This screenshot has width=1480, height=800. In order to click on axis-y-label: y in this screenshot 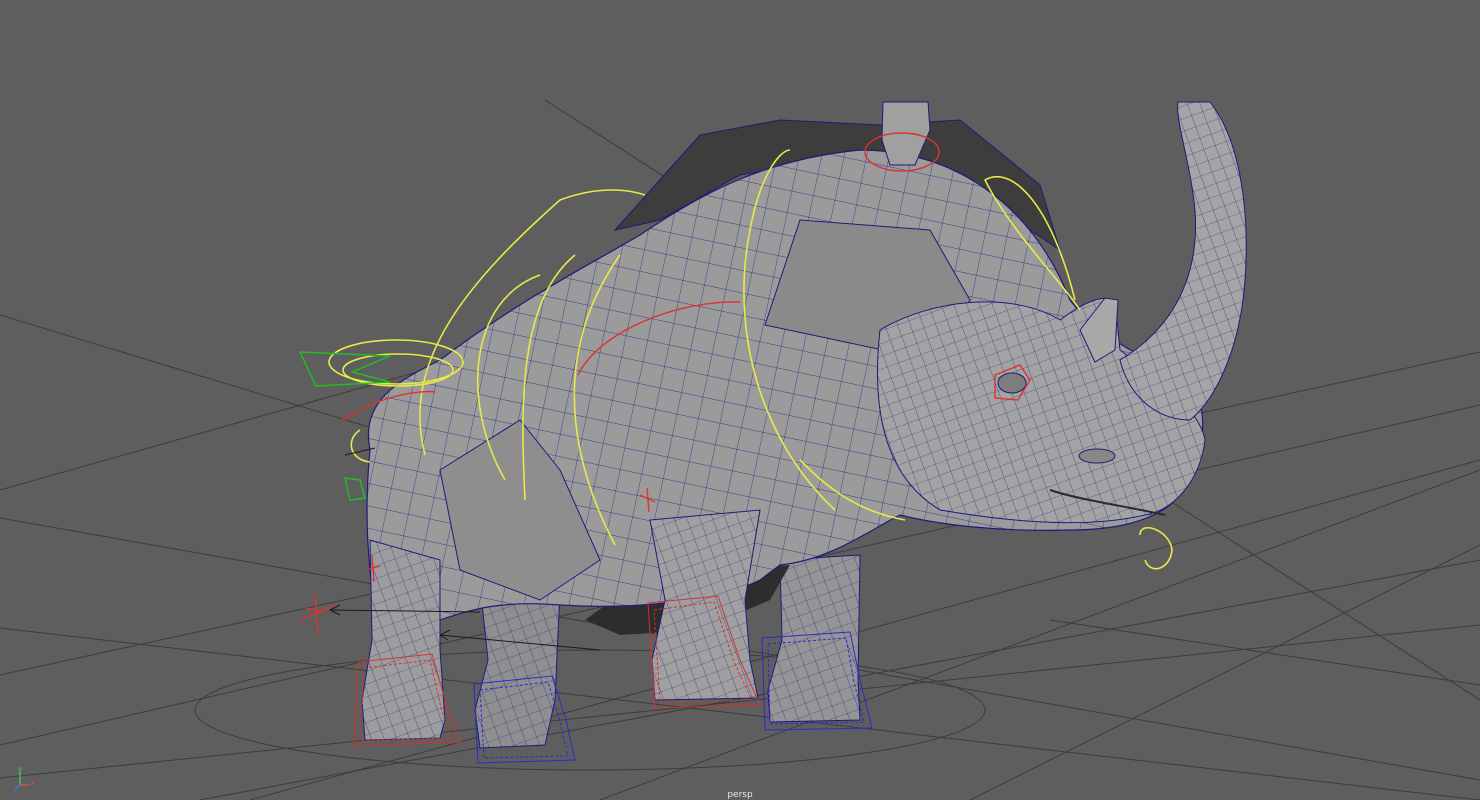, I will do `click(20, 769)`.